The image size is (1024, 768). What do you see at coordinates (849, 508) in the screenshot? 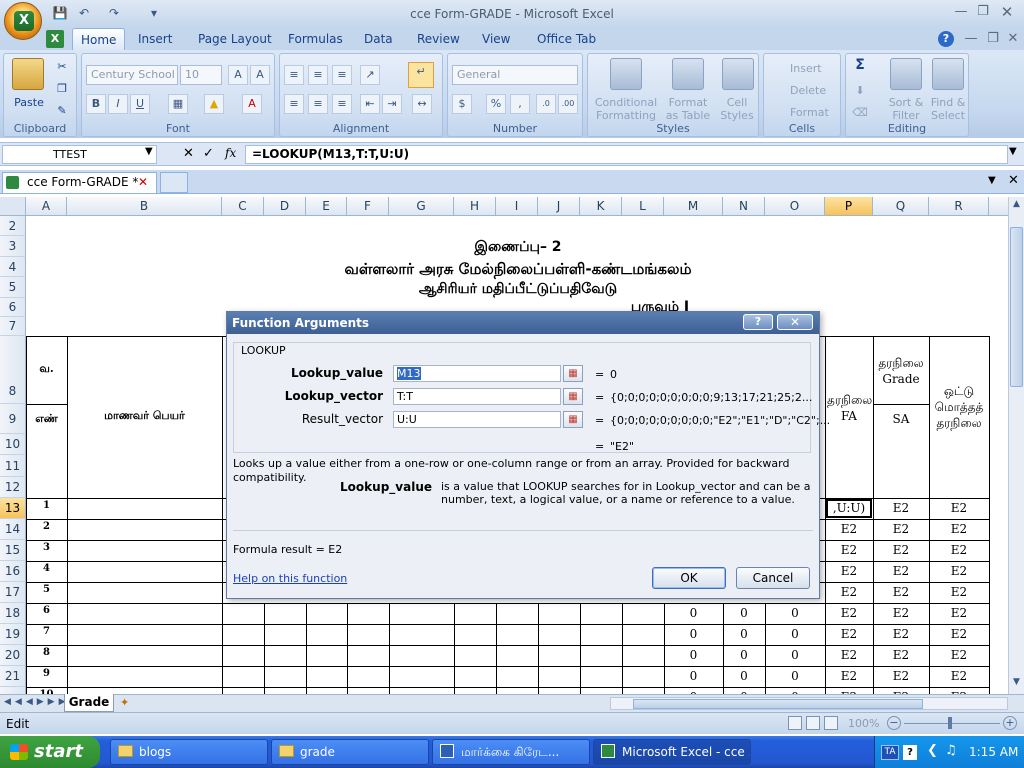
I see `active-cell-p13: ,U:U)` at bounding box center [849, 508].